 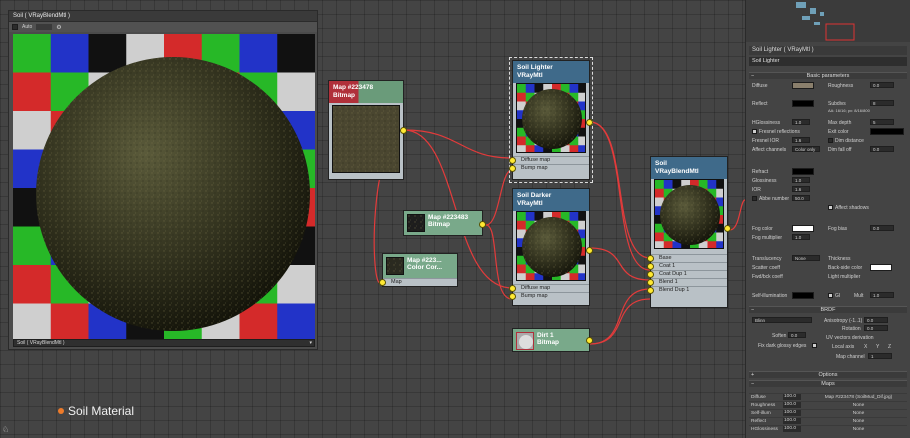 What do you see at coordinates (801, 198) in the screenshot?
I see `abbe-field: 50.0` at bounding box center [801, 198].